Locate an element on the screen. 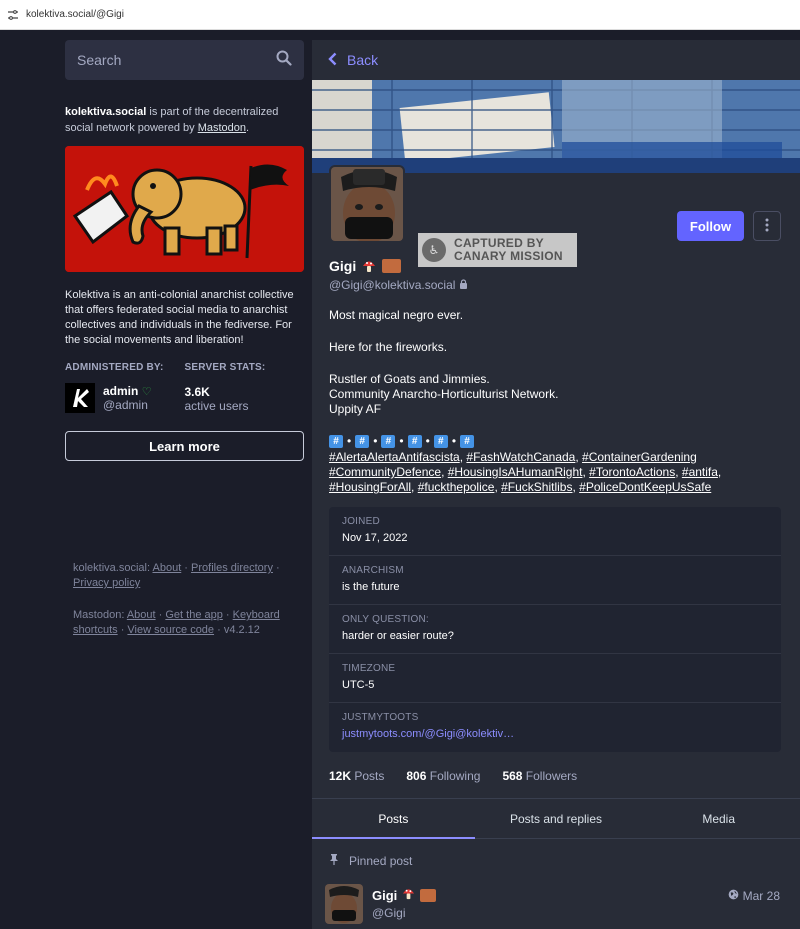  post-timestamp: Mar 28 is located at coordinates (754, 896).